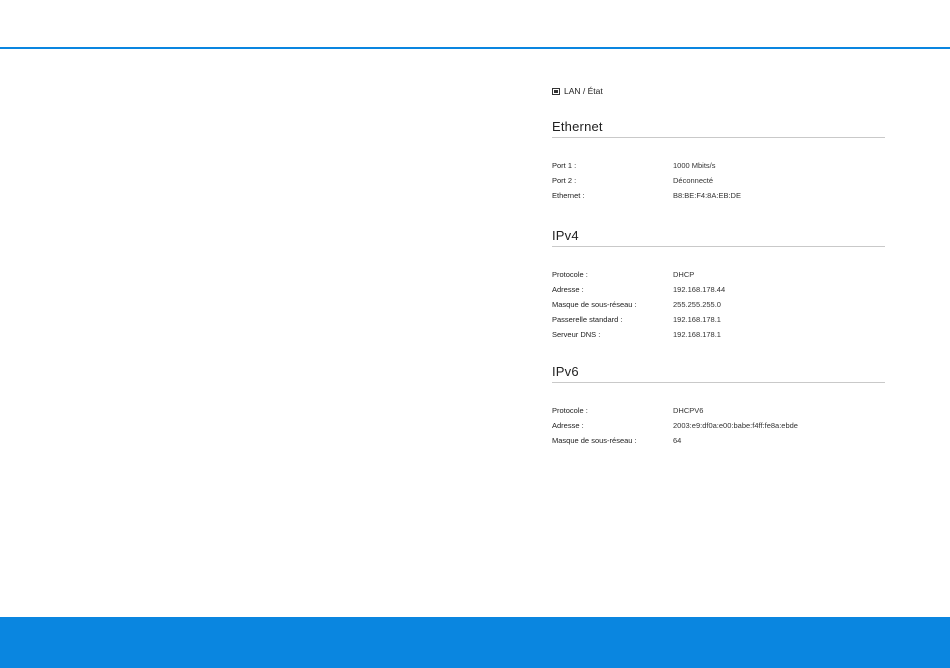  Describe the element at coordinates (693, 180) in the screenshot. I see `info-value: Déconnecté` at that location.